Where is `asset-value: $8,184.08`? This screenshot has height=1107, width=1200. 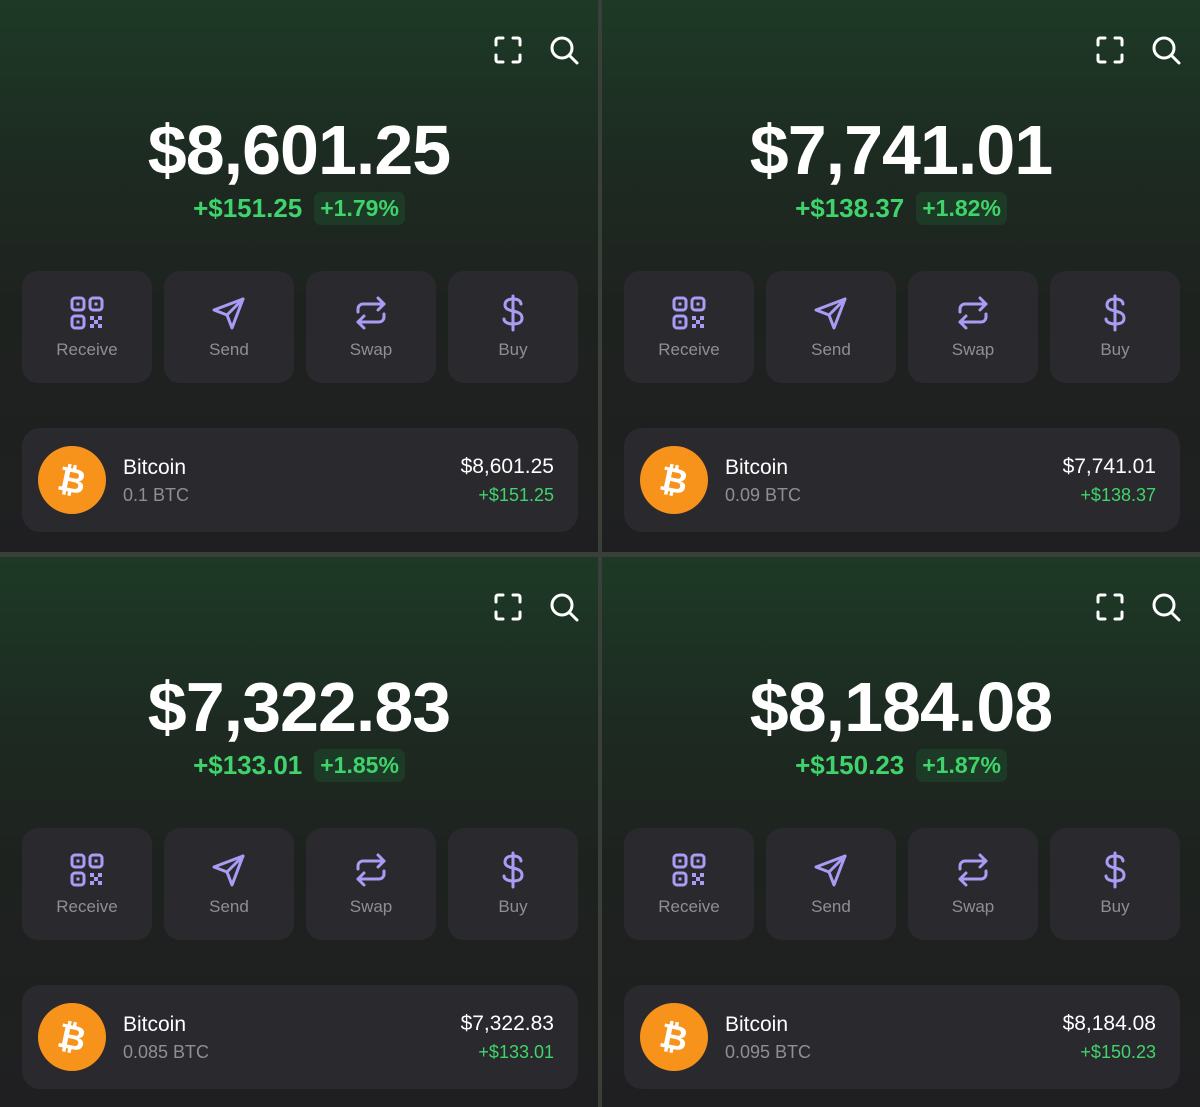 asset-value: $8,184.08 is located at coordinates (1109, 1023).